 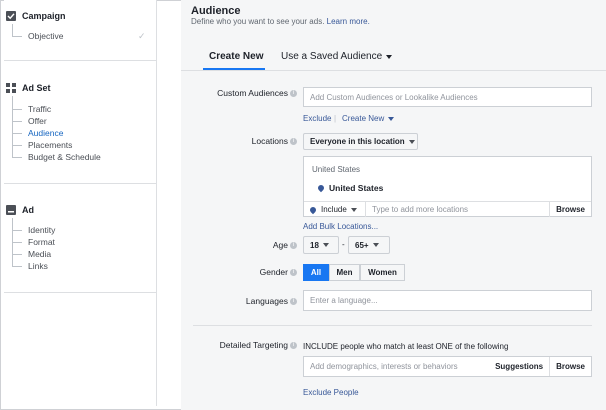 What do you see at coordinates (363, 118) in the screenshot?
I see `create-new-label: Create New` at bounding box center [363, 118].